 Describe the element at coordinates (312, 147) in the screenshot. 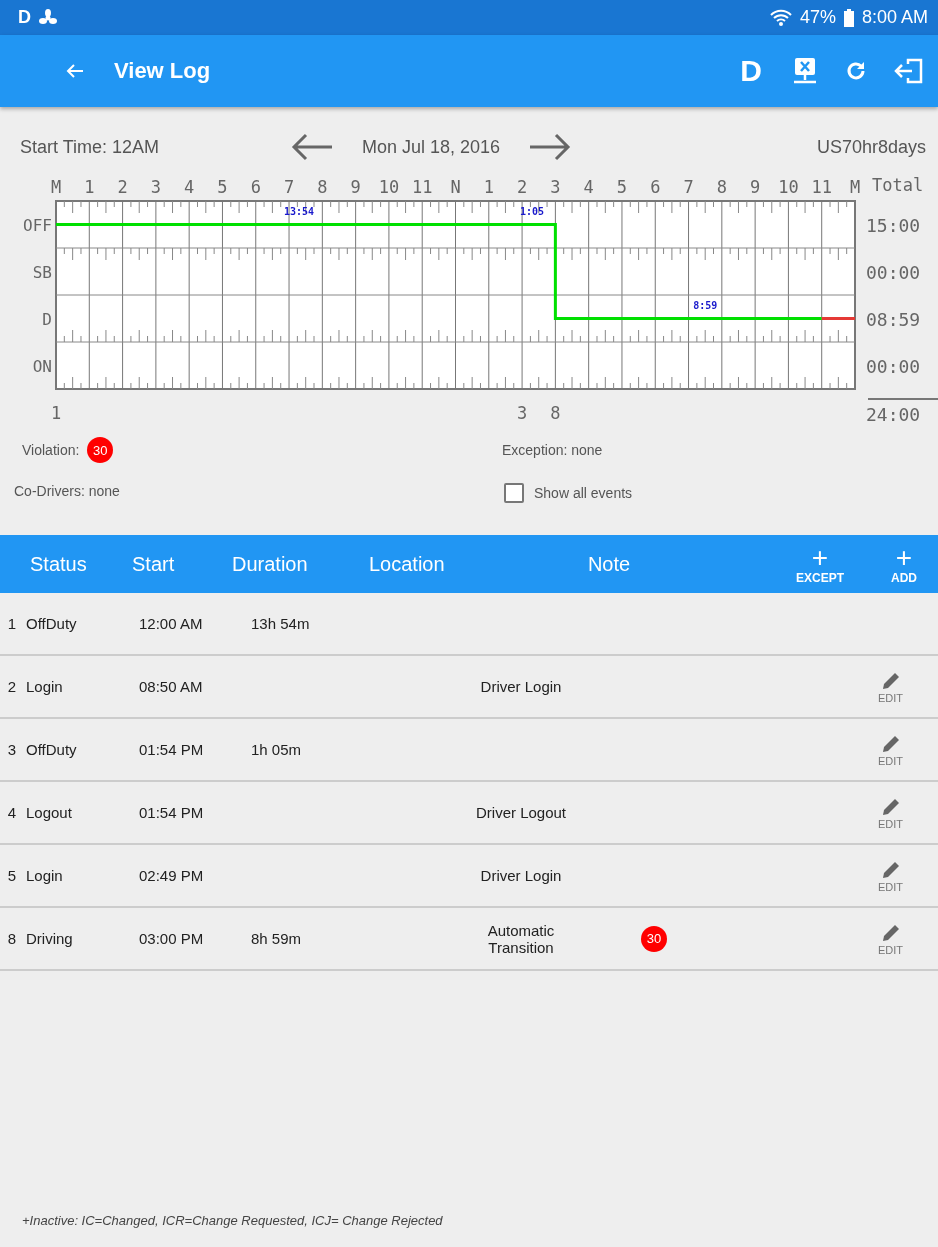

I see `previous-day-arrow-icon` at that location.